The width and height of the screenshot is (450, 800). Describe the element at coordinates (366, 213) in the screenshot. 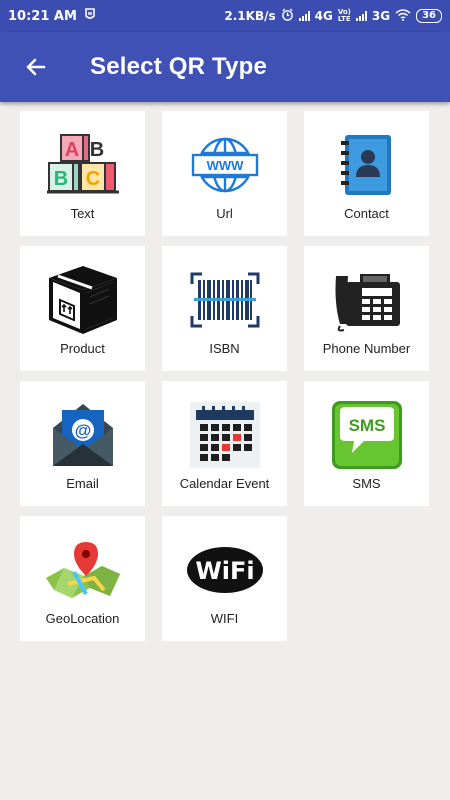

I see `tile-label: Contact` at that location.